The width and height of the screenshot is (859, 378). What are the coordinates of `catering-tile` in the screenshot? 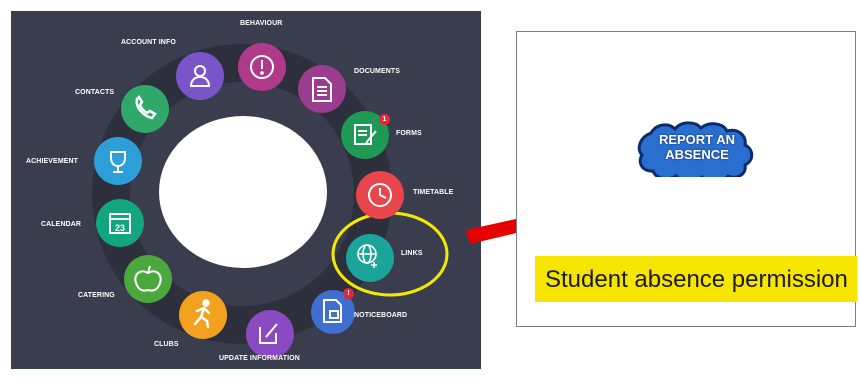 It's located at (148, 279).